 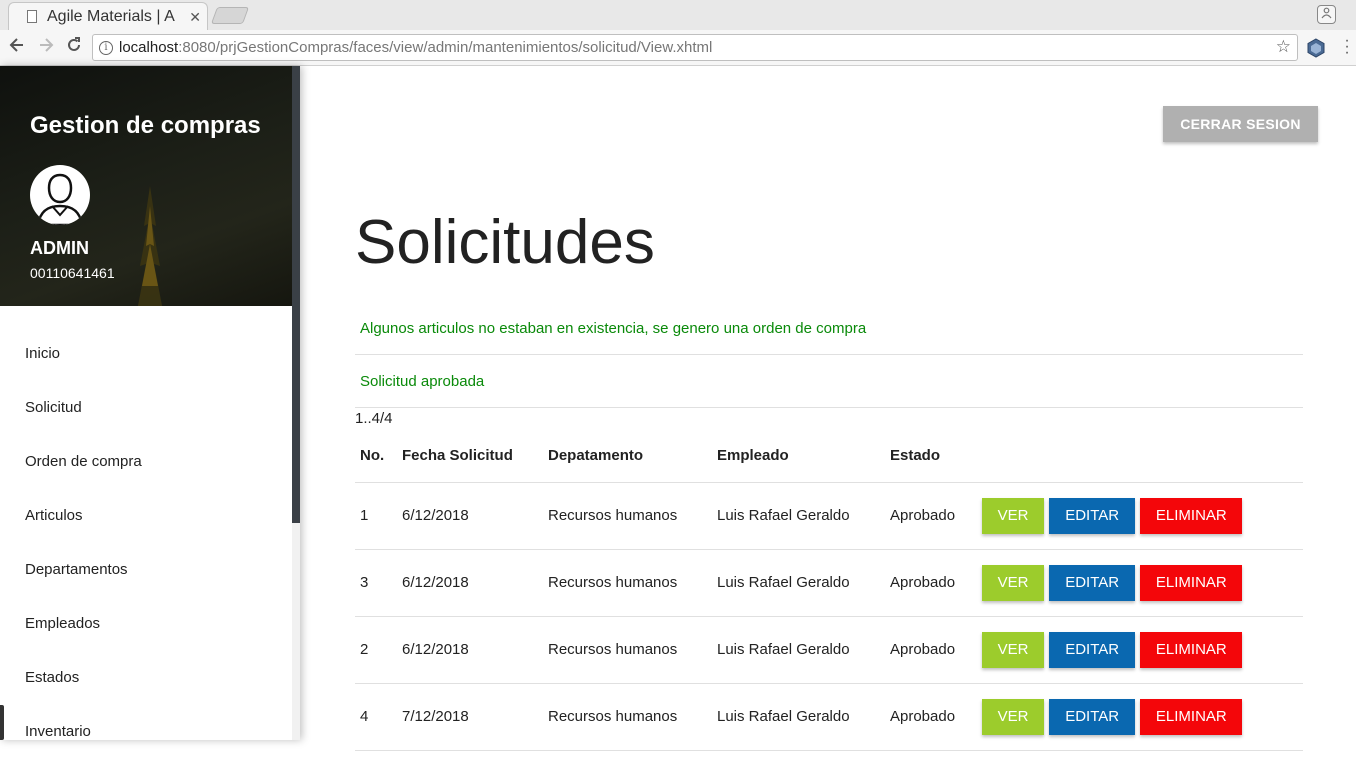 What do you see at coordinates (59, 248) in the screenshot?
I see `user-name: ADMIN` at bounding box center [59, 248].